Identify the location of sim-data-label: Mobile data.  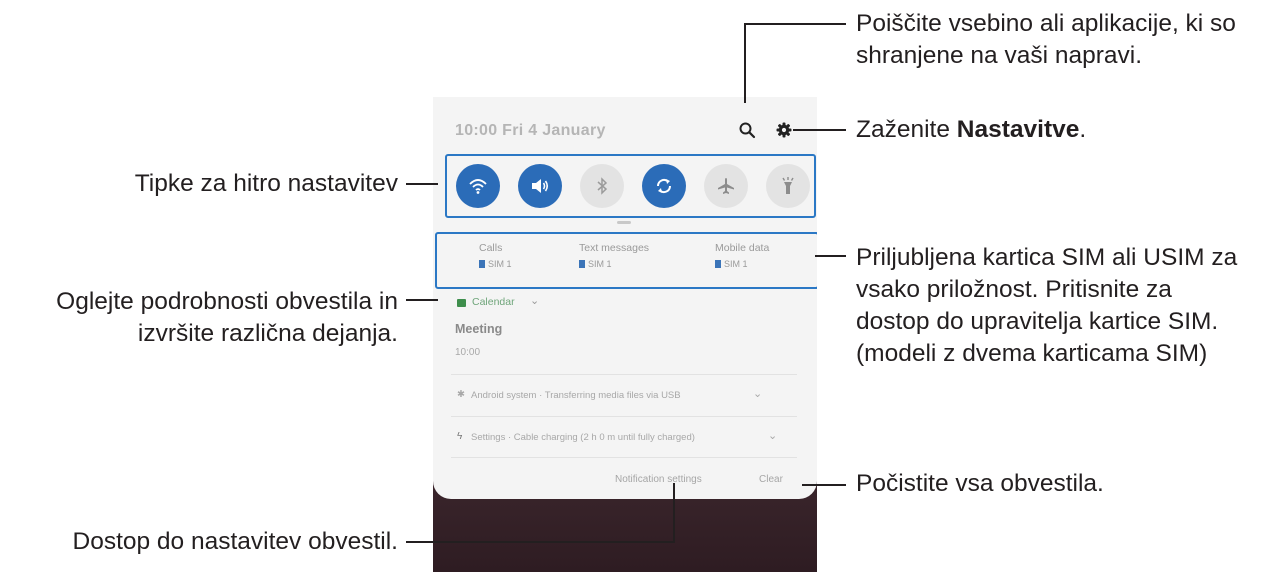
(742, 248).